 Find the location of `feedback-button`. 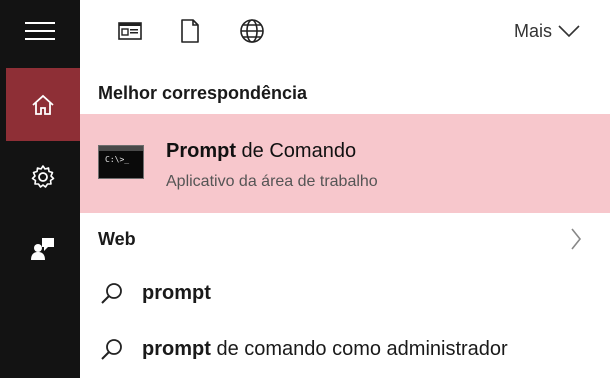

feedback-button is located at coordinates (43, 249).